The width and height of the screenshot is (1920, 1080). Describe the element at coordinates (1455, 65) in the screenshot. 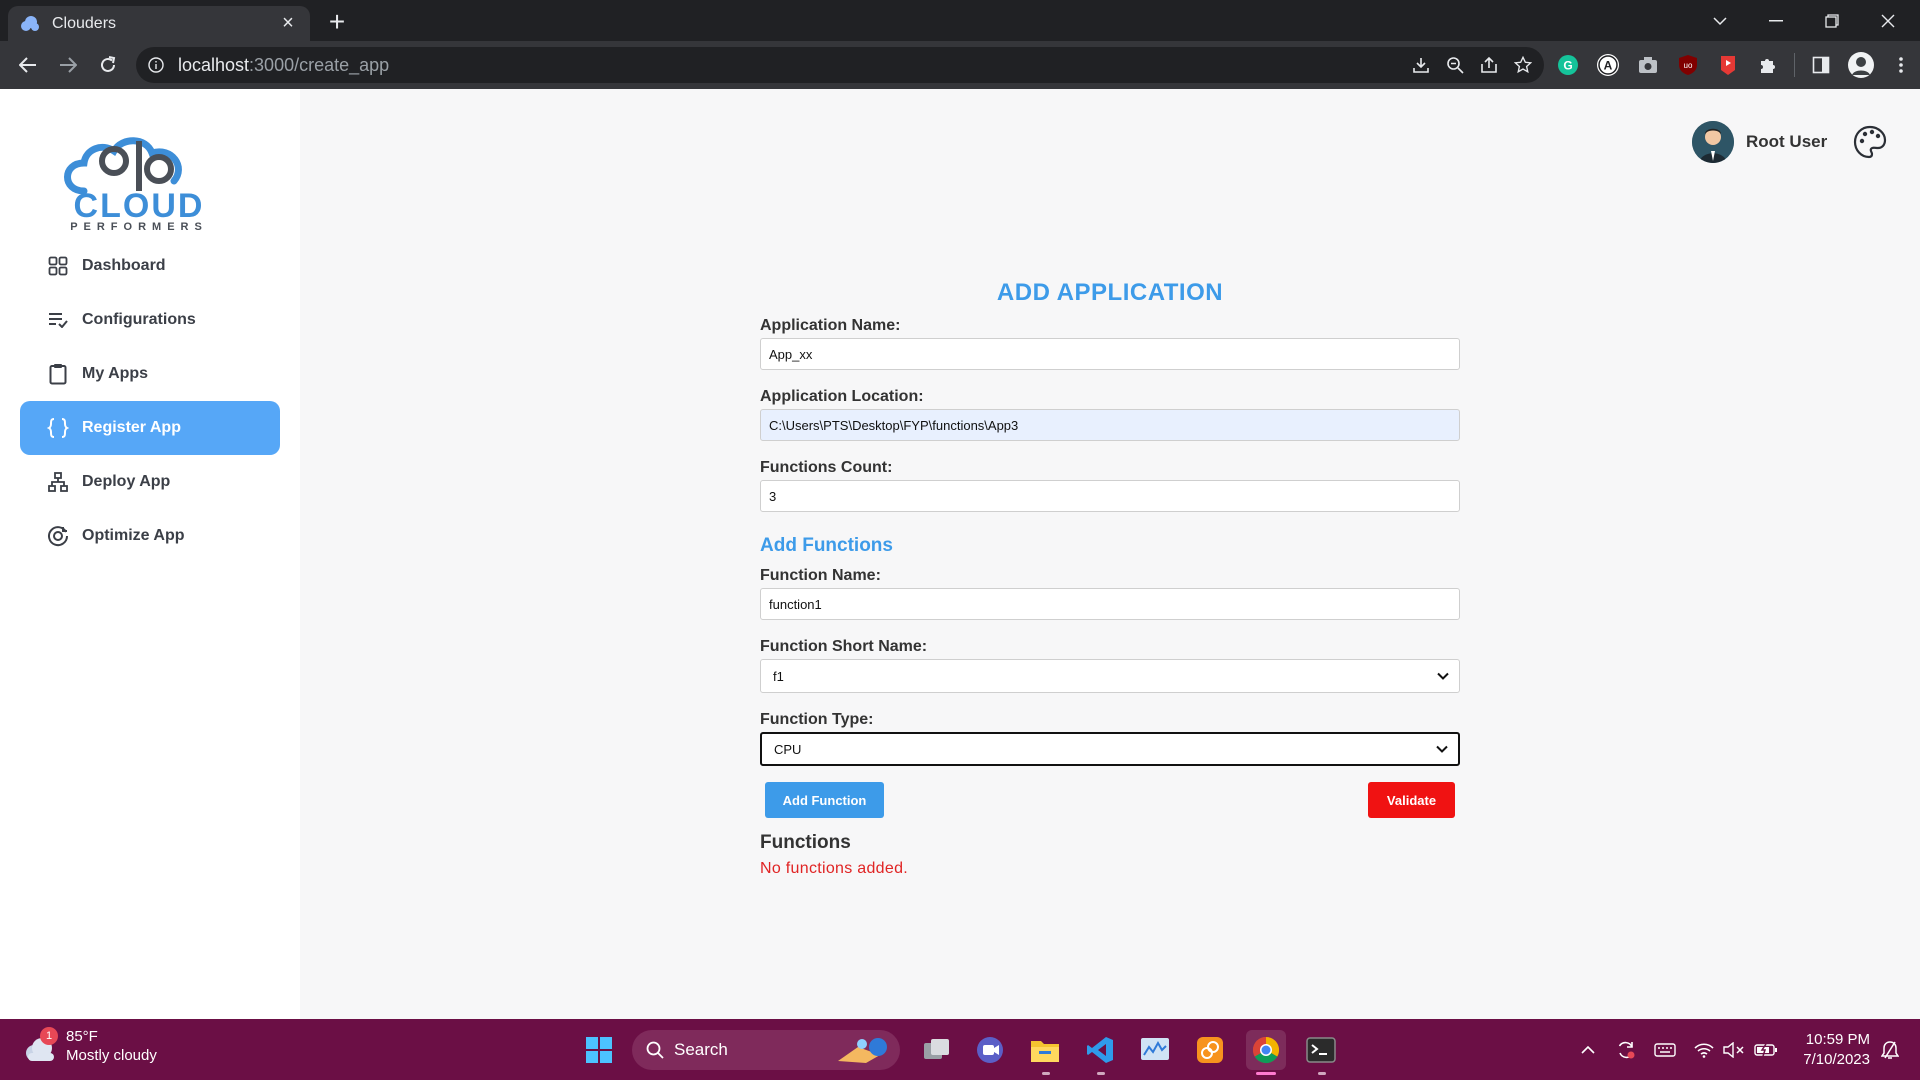

I see `zoom-icon` at that location.